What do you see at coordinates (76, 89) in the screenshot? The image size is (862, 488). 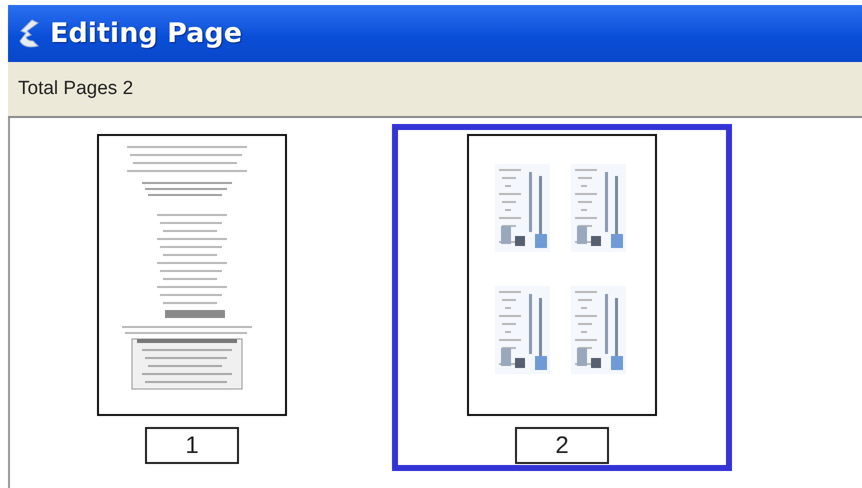 I see `page-count: Total Pages 2` at bounding box center [76, 89].